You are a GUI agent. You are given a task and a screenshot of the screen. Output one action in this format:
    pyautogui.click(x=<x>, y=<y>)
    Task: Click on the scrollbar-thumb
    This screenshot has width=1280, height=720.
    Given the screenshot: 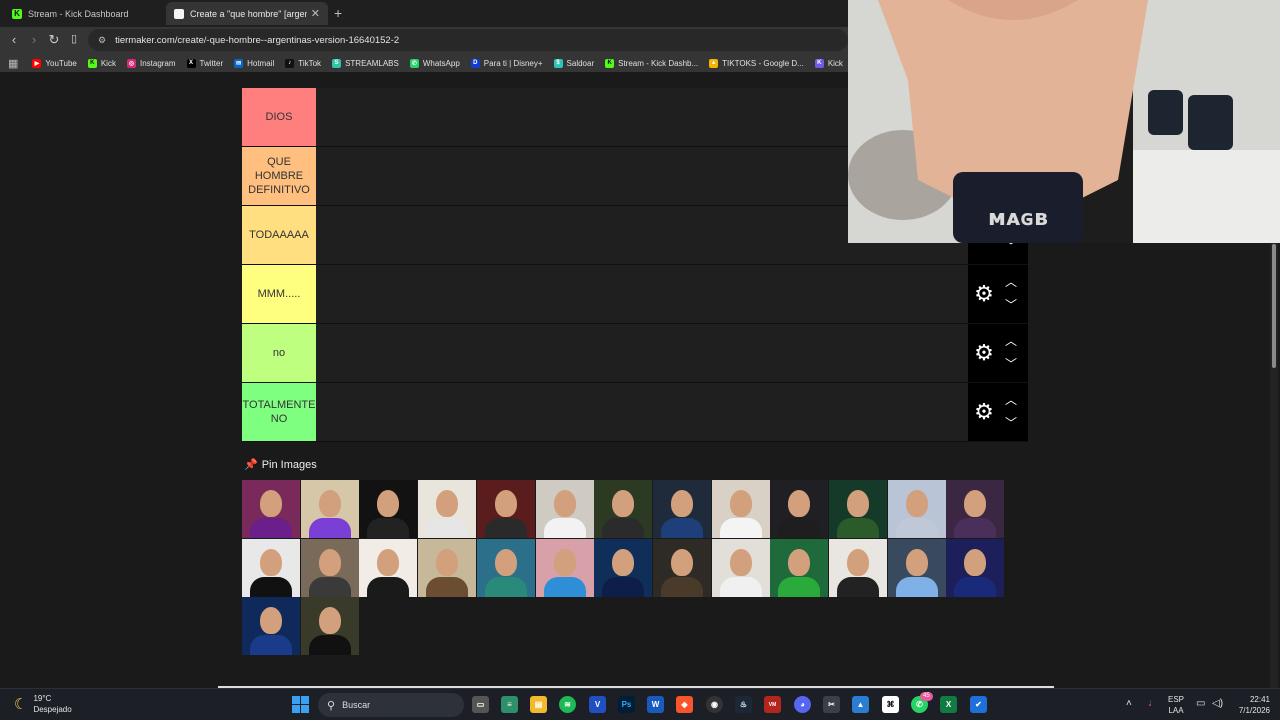 What is the action you would take?
    pyautogui.click(x=1274, y=306)
    